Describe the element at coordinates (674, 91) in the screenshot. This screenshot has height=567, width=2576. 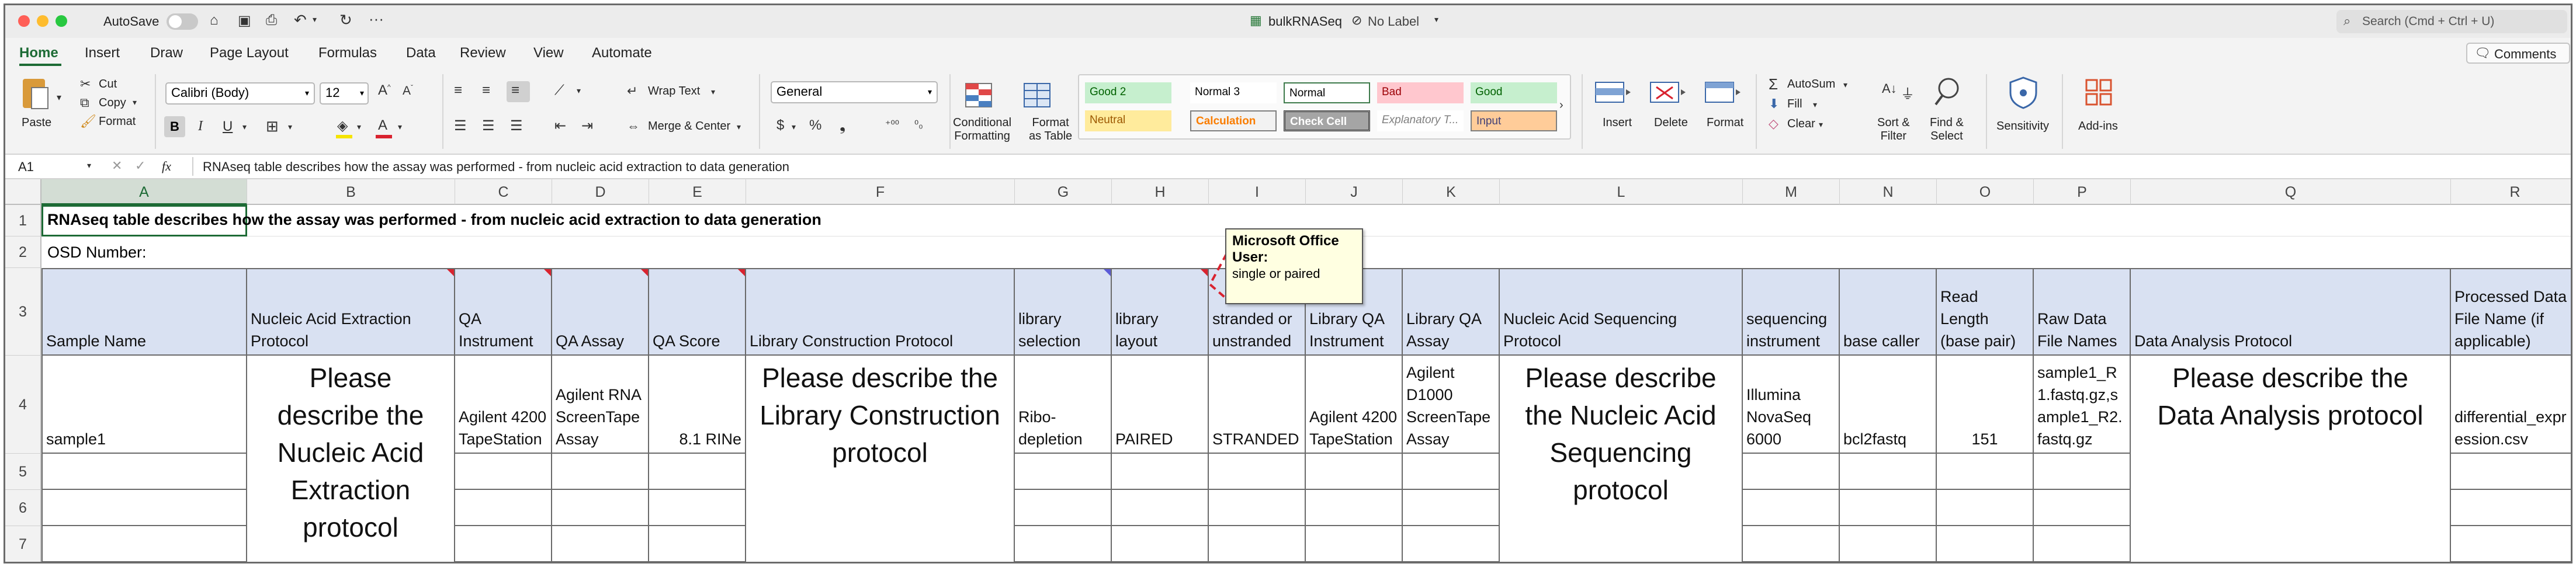
I see `wrap-text-button: Wrap Text` at that location.